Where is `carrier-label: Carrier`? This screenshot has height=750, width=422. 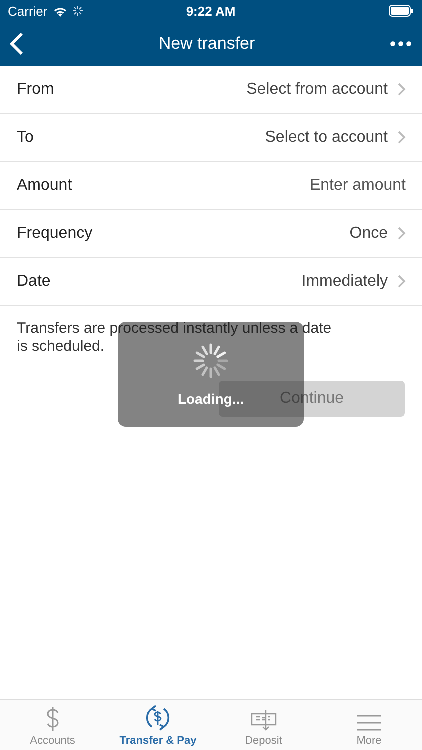 carrier-label: Carrier is located at coordinates (28, 11).